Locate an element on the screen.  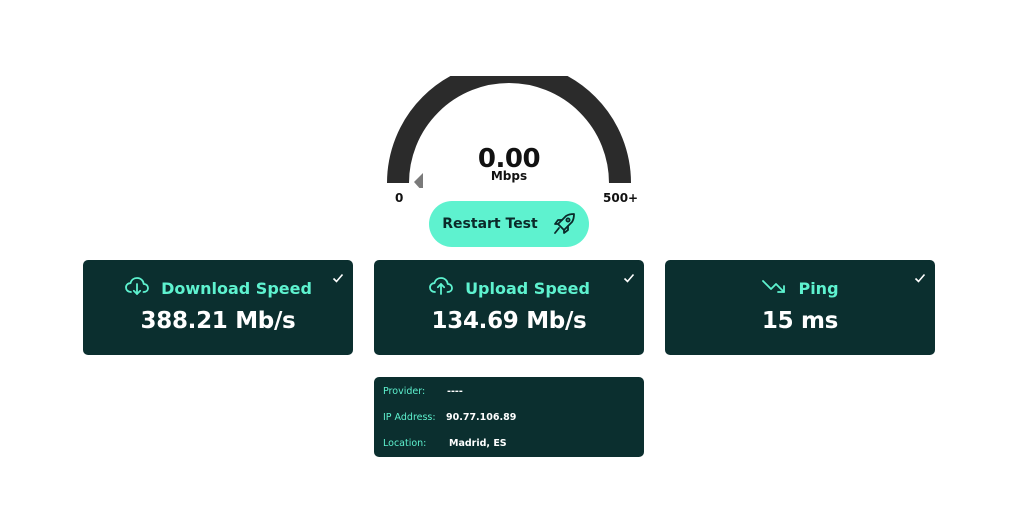
ping-header: Ping is located at coordinates (800, 288).